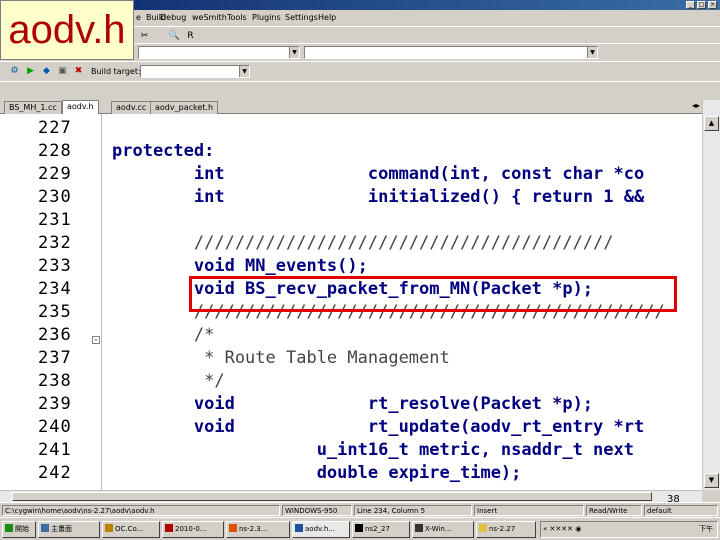 The image size is (720, 540). What do you see at coordinates (163, 151) in the screenshot?
I see `code-line: protected:` at bounding box center [163, 151].